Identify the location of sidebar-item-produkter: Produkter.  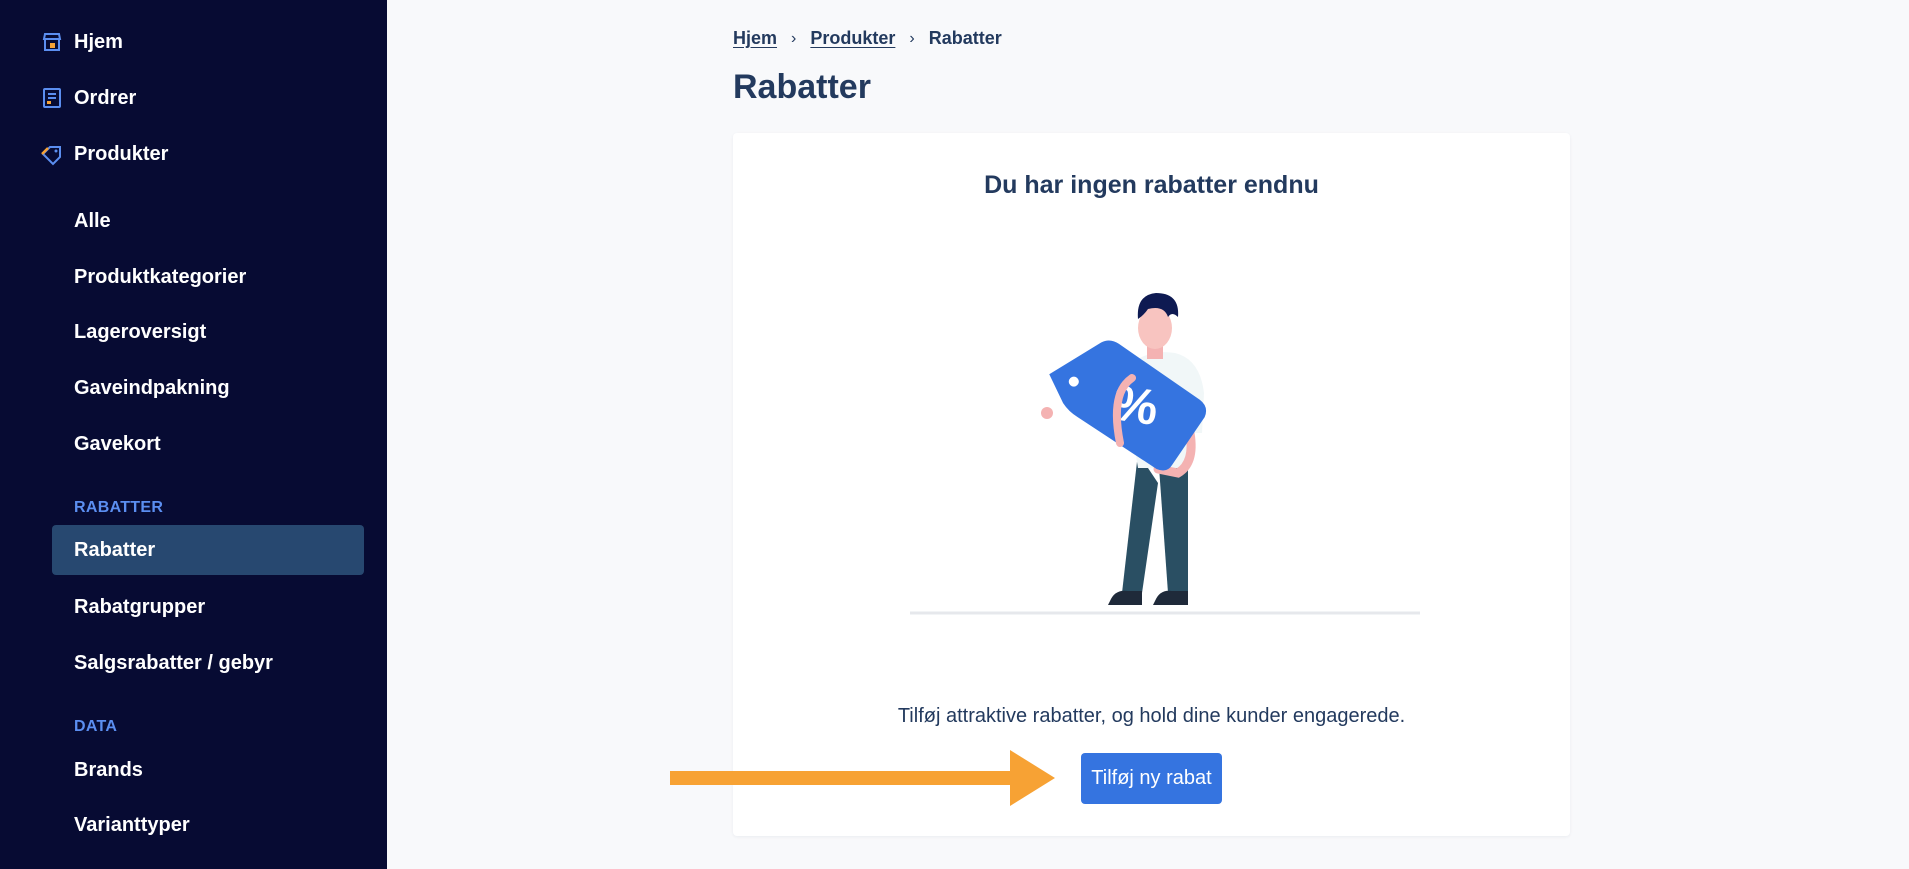
(202, 154).